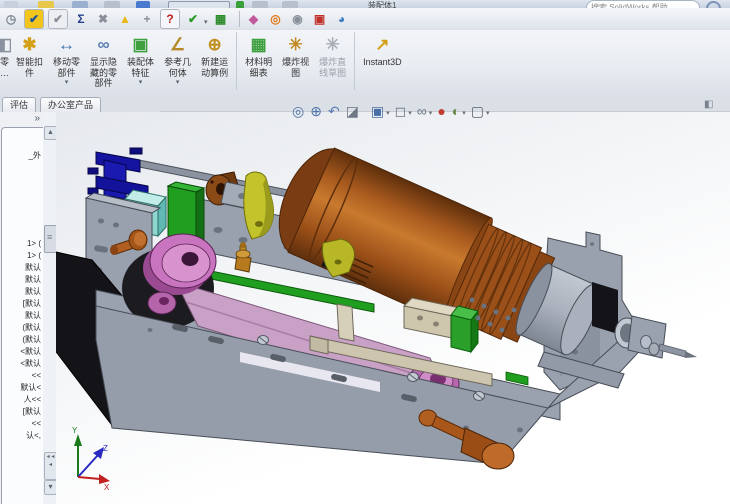 The height and width of the screenshot is (504, 730). What do you see at coordinates (103, 44) in the screenshot?
I see `show-hidden-components-icon: ∞` at bounding box center [103, 44].